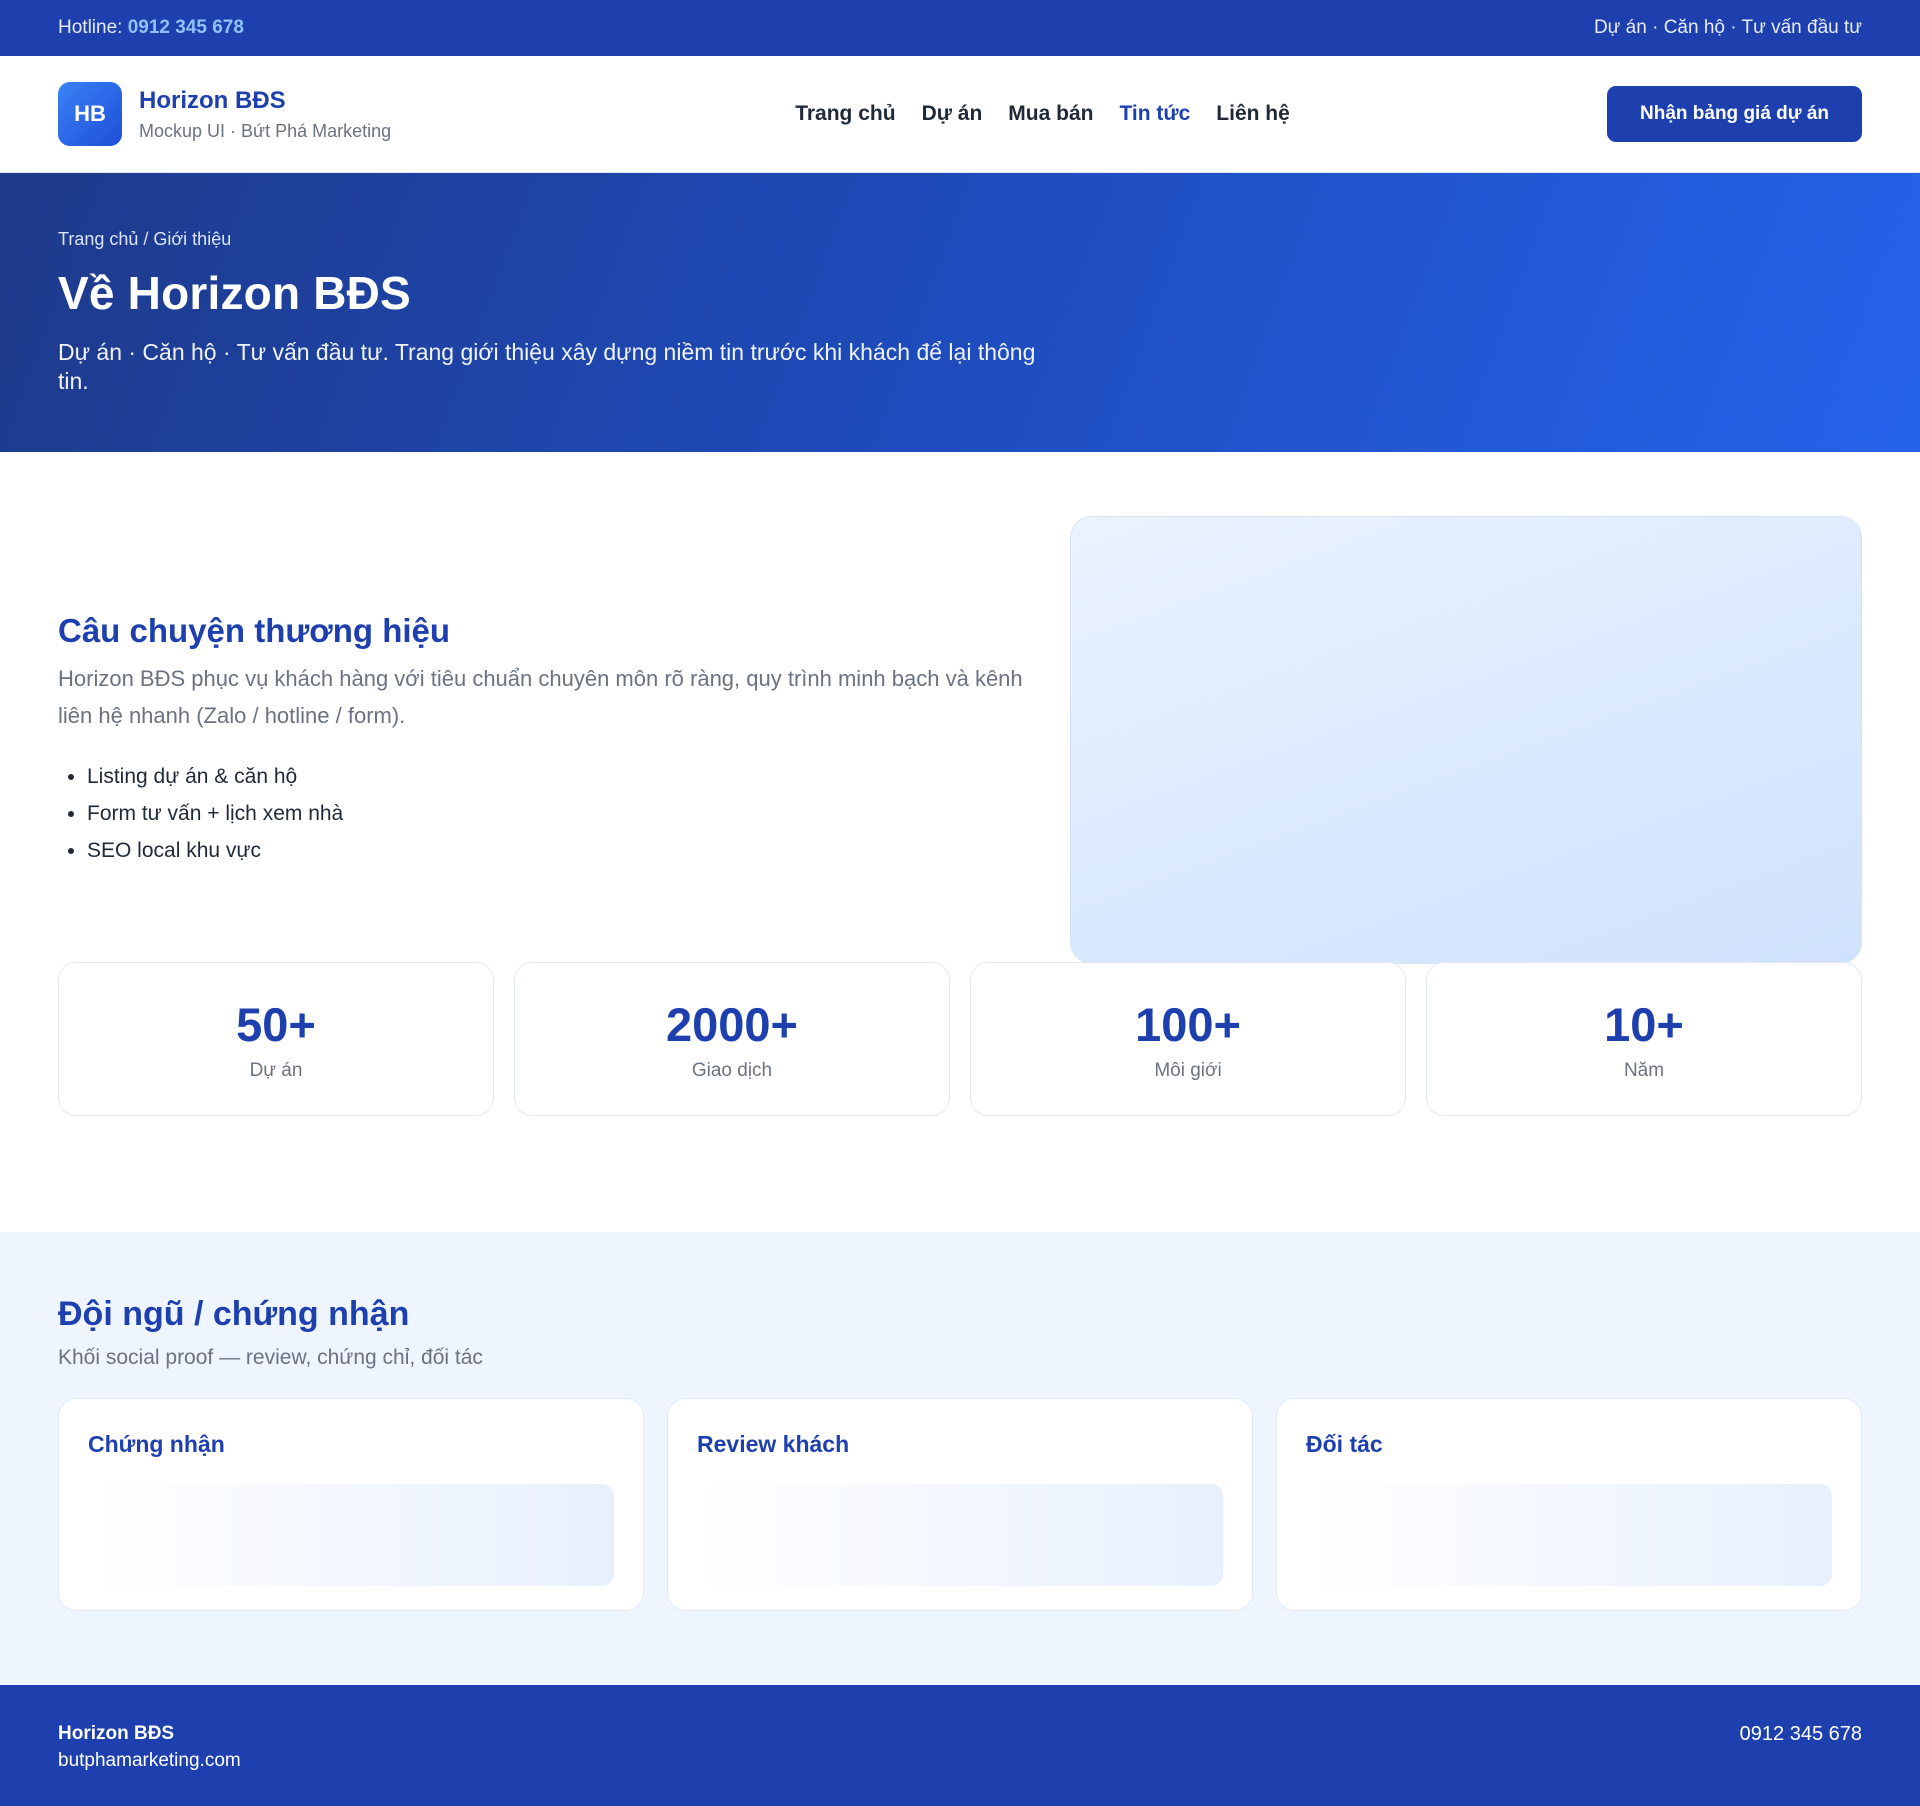 The width and height of the screenshot is (1920, 1806). What do you see at coordinates (557, 776) in the screenshot?
I see `list-item: Listing dự án & căn hộ` at bounding box center [557, 776].